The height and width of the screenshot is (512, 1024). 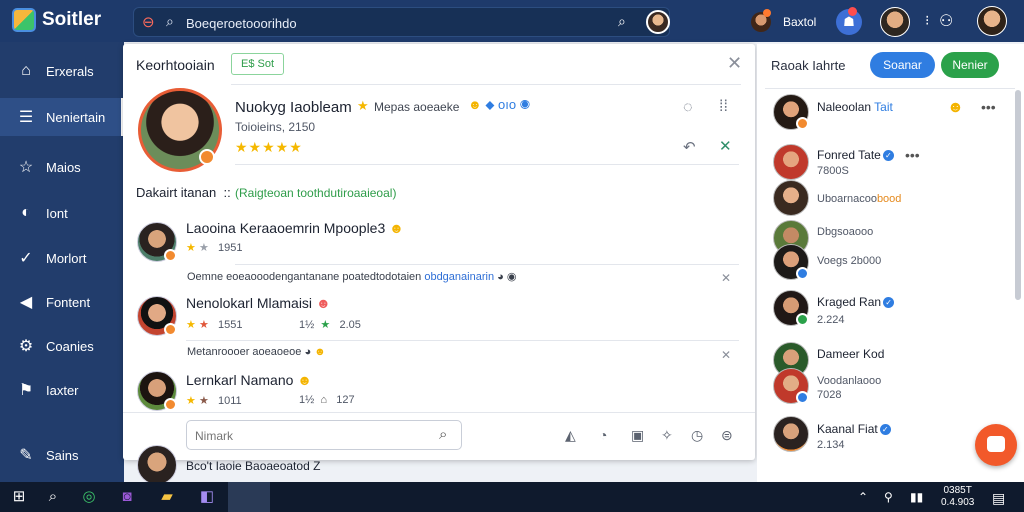 I want to click on home-icon: ⌂, so click(x=26, y=70).